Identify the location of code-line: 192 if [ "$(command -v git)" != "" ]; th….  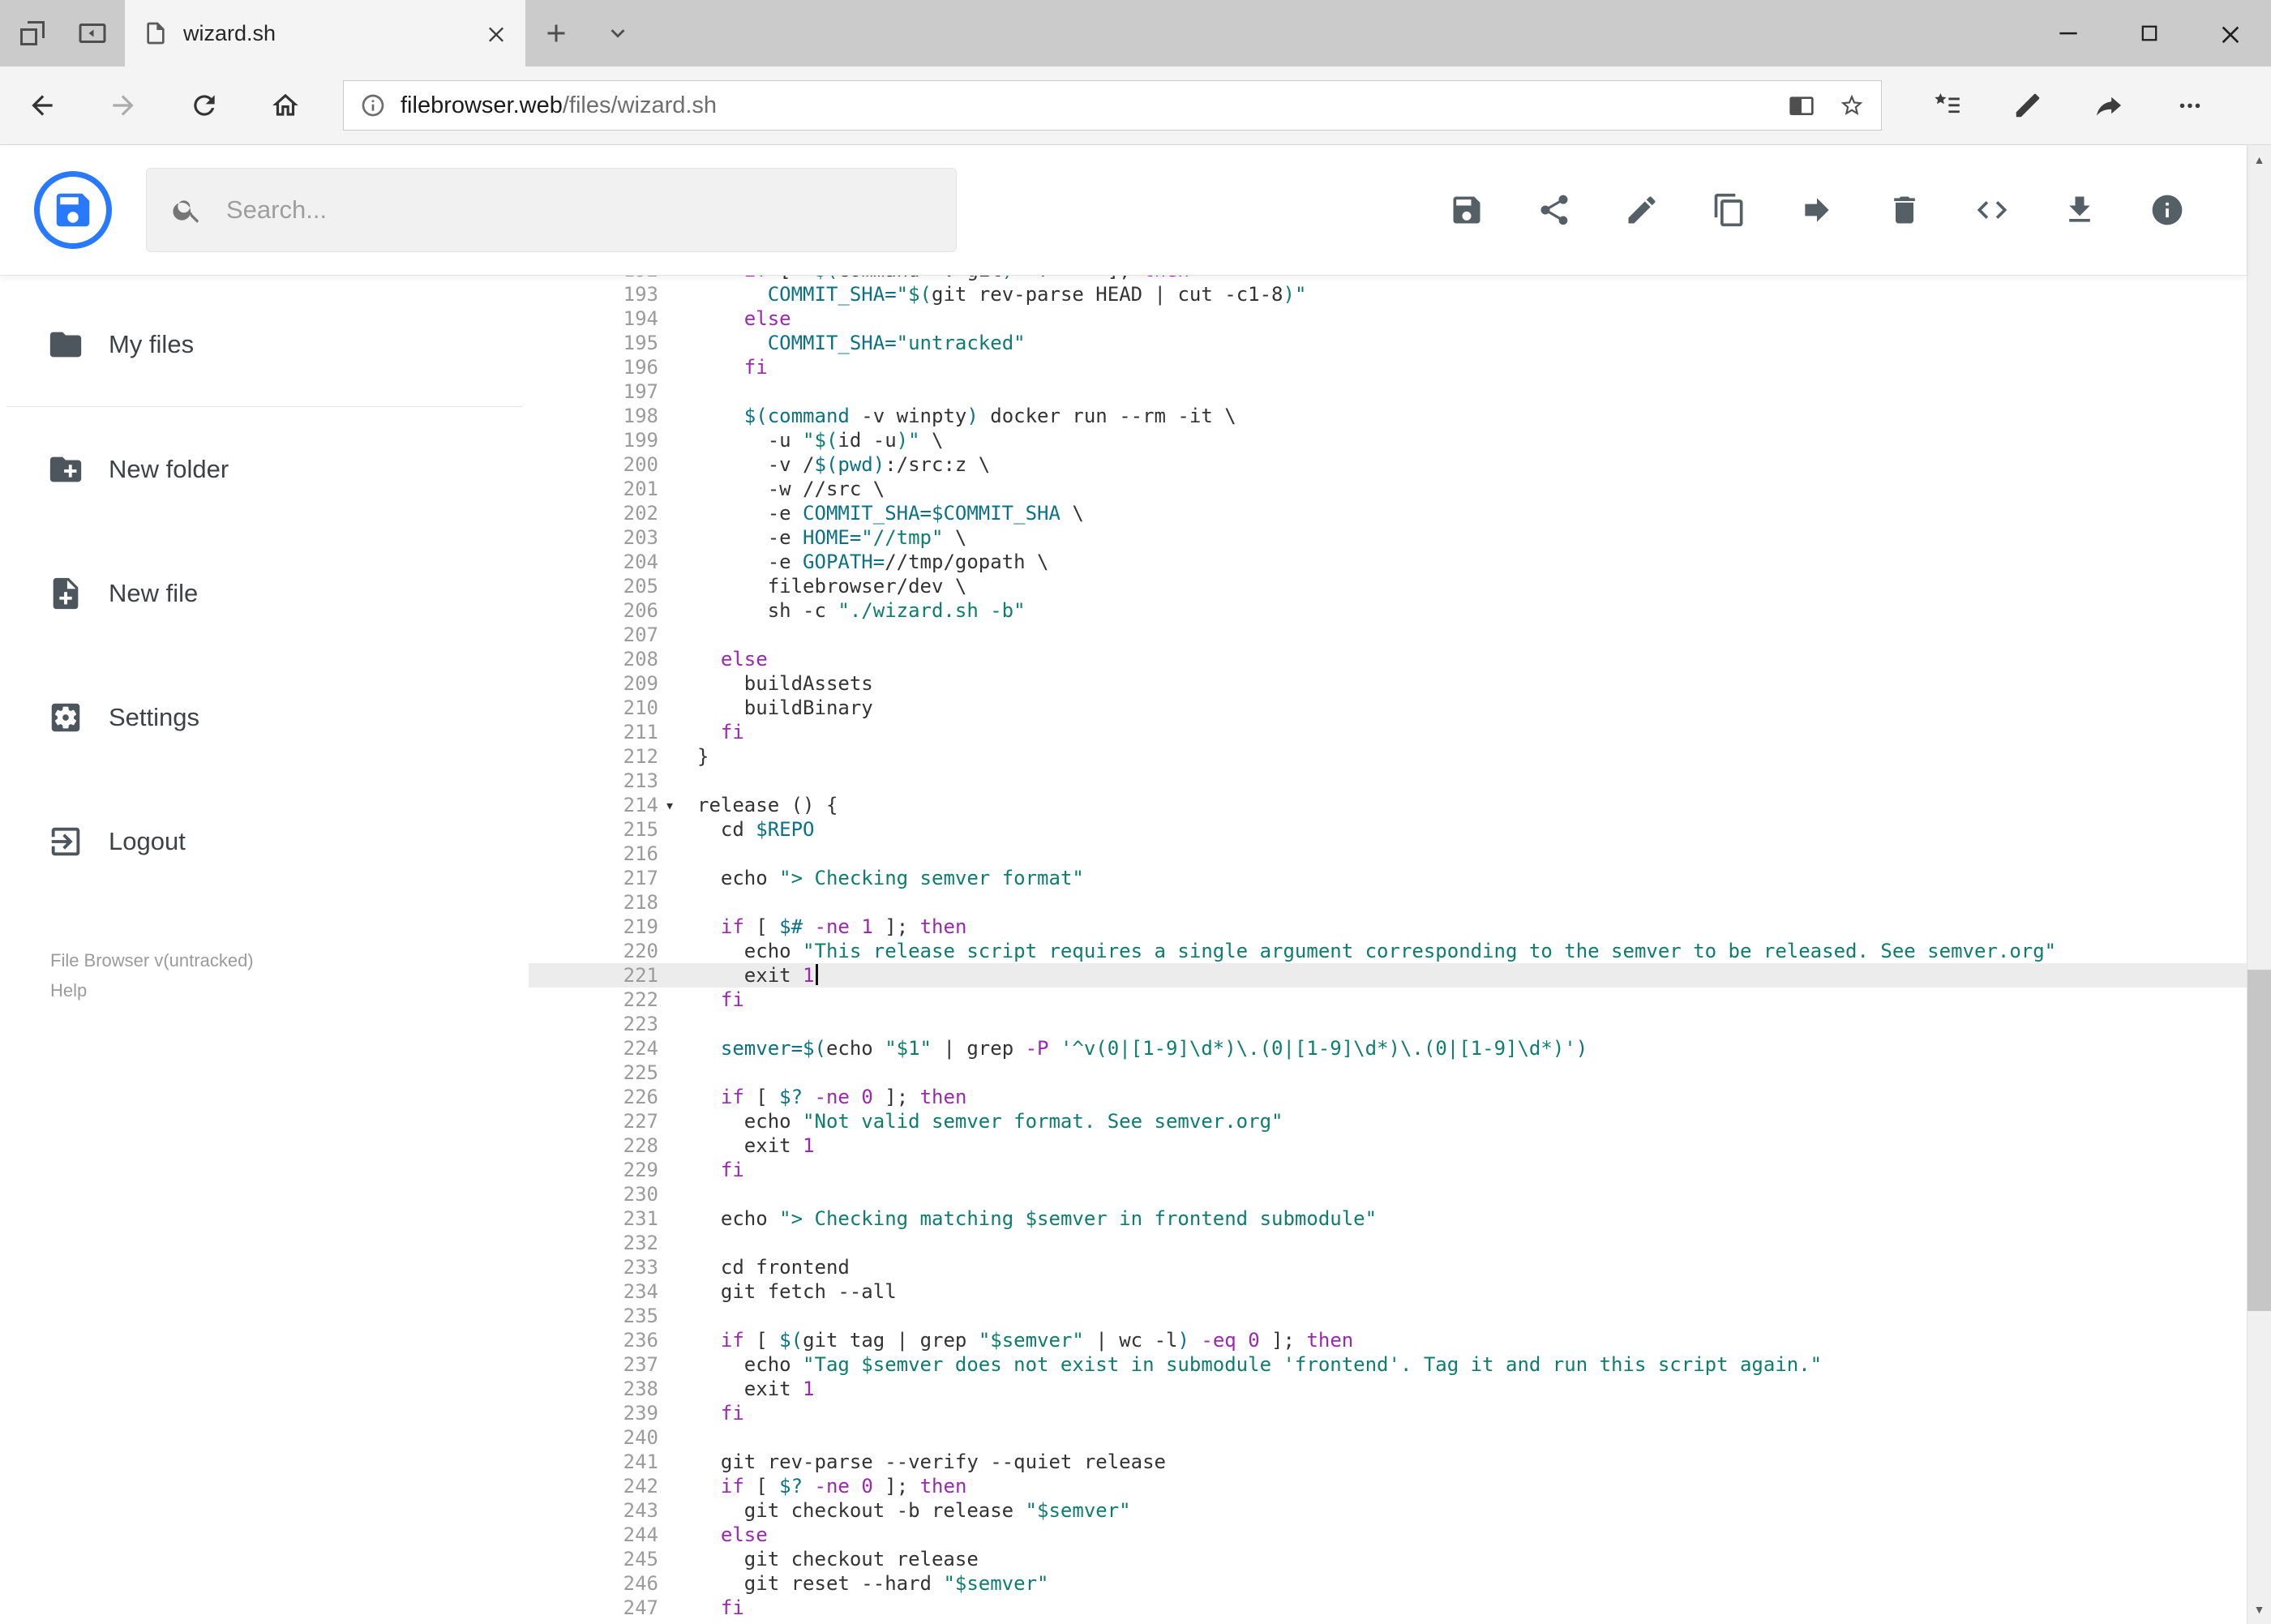
(1388, 279).